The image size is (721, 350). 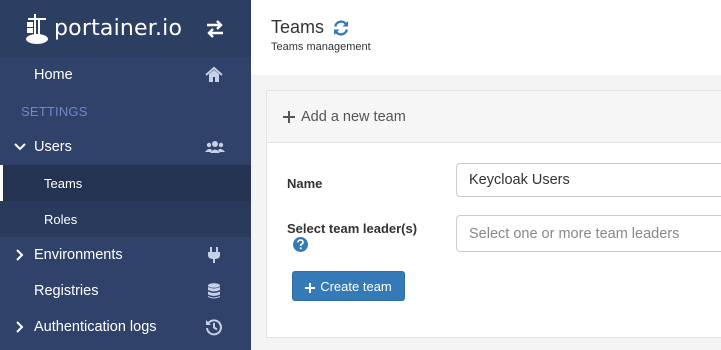 What do you see at coordinates (78, 255) in the screenshot?
I see `sidebar-item-label: Environments` at bounding box center [78, 255].